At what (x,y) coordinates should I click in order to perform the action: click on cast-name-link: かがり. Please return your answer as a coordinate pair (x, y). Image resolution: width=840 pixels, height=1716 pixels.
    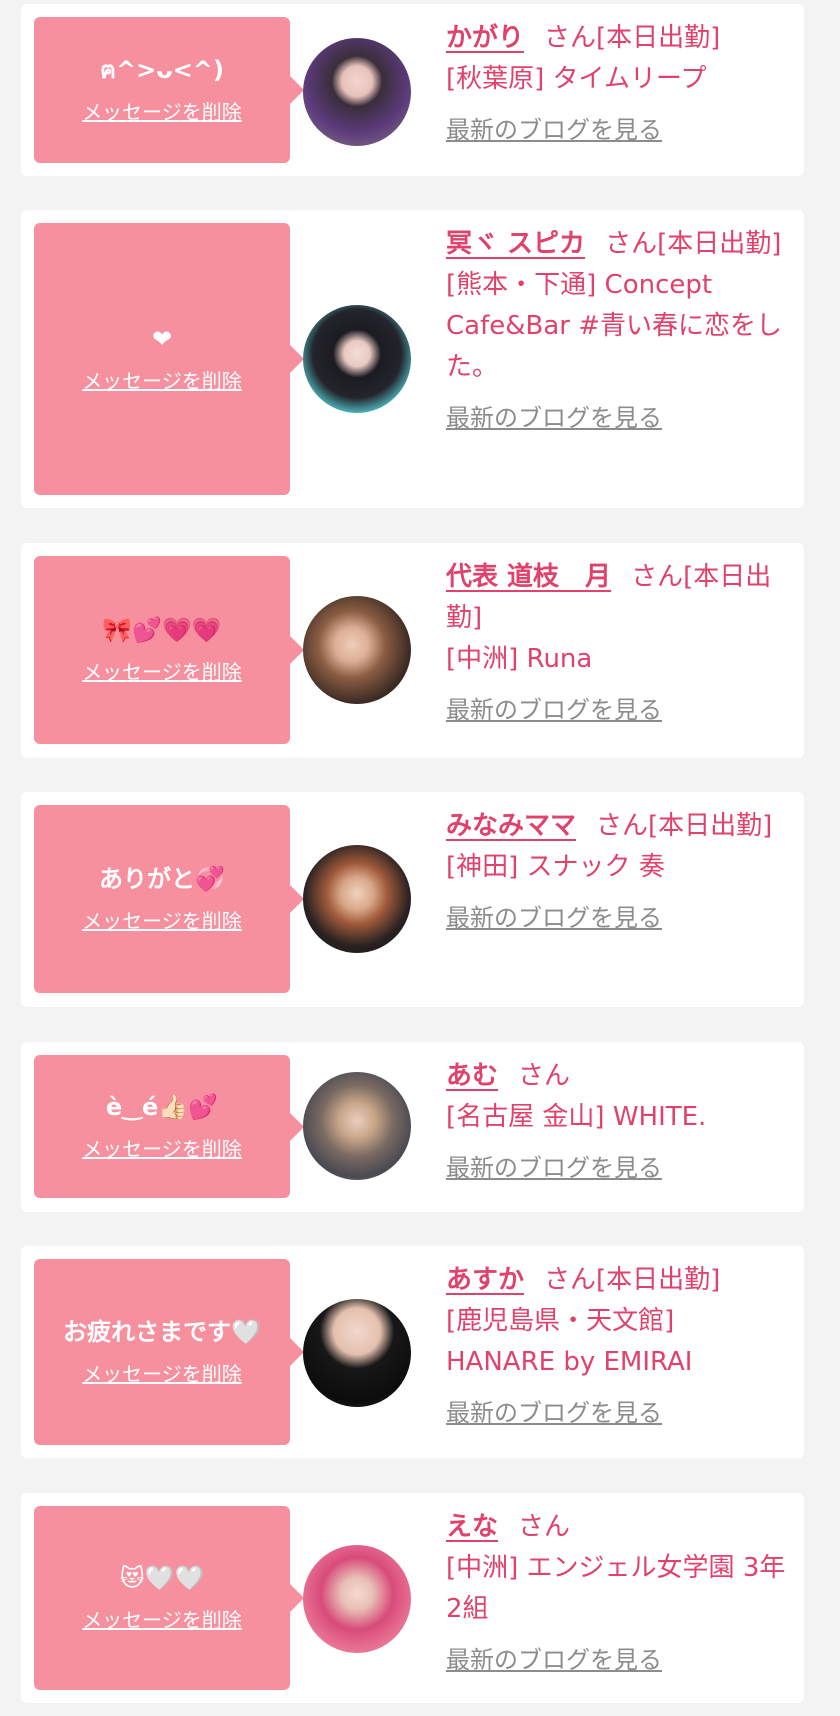
    Looking at the image, I should click on (485, 38).